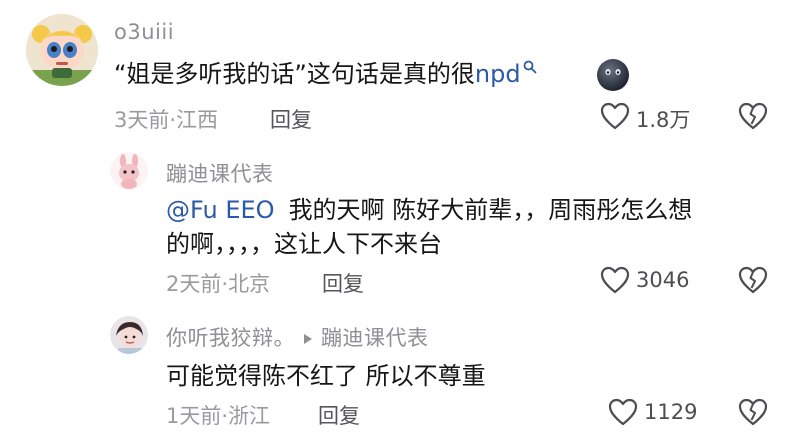  What do you see at coordinates (498, 74) in the screenshot?
I see `search-keyword-link: npd` at bounding box center [498, 74].